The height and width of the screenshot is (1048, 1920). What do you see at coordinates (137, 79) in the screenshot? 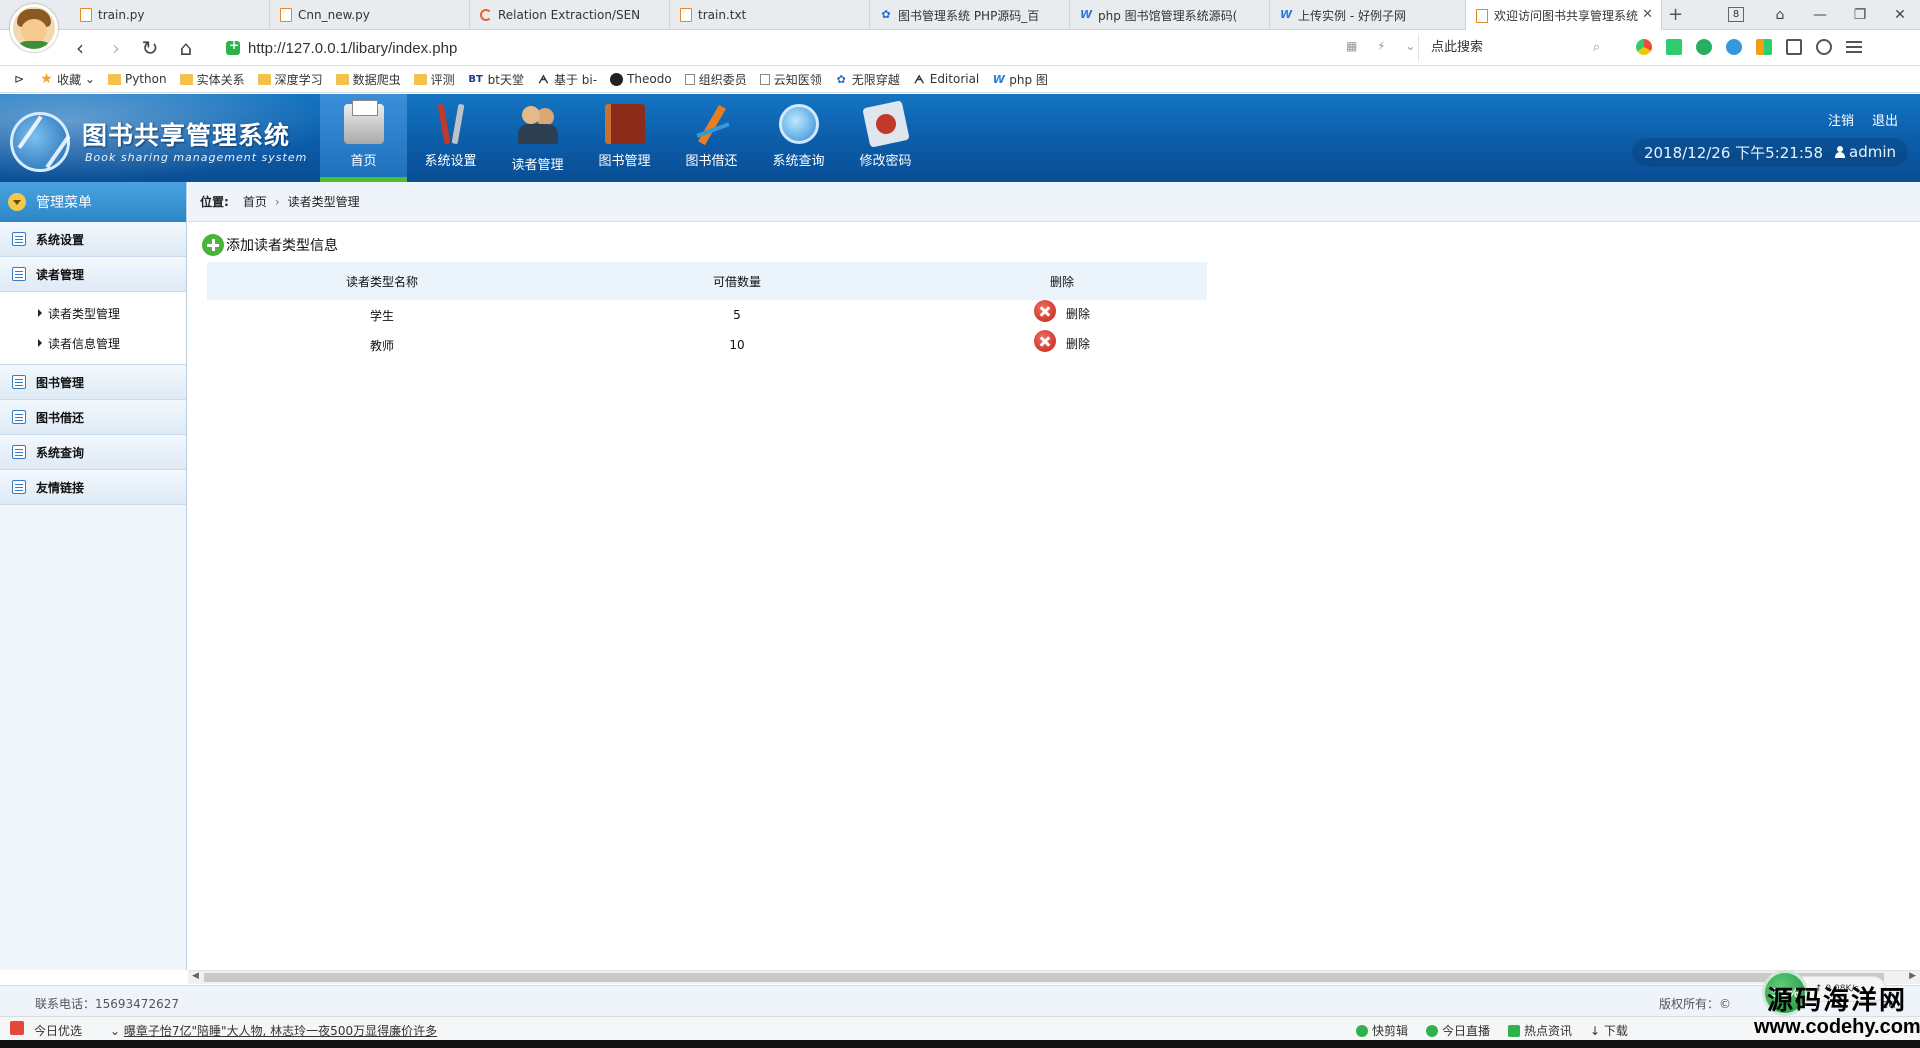
I see `bookmark-item: Python` at bounding box center [137, 79].